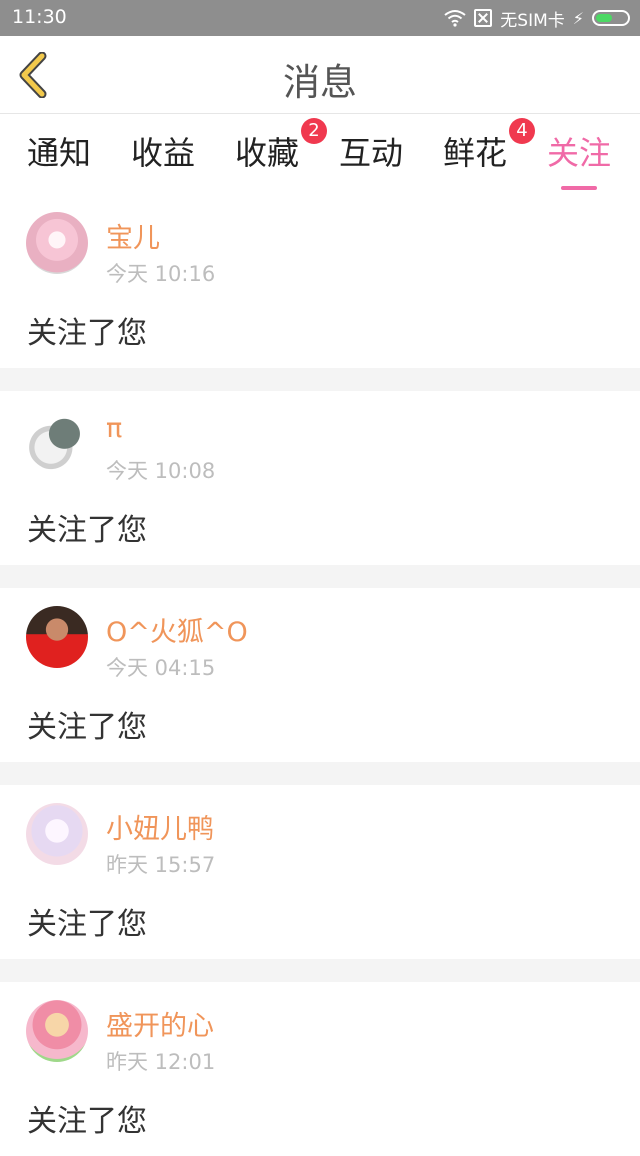  What do you see at coordinates (578, 18) in the screenshot?
I see `charging-icon: ⚡` at bounding box center [578, 18].